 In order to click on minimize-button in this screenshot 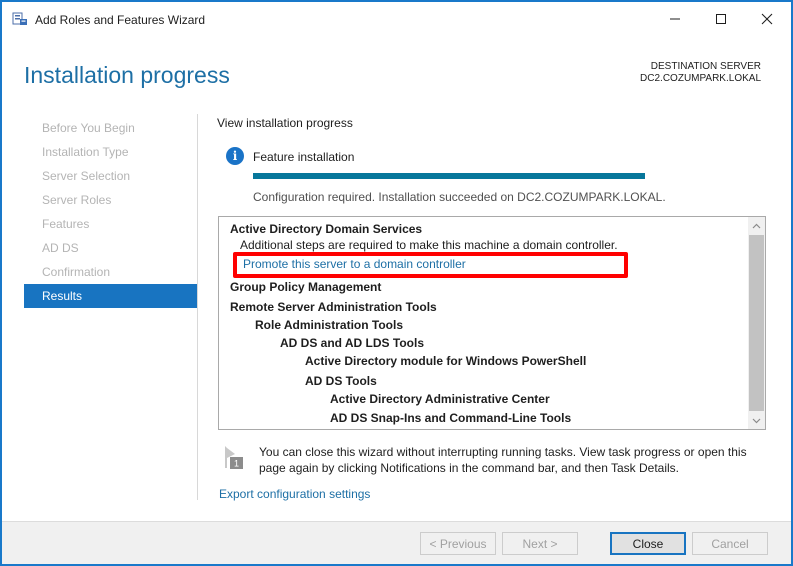, I will do `click(675, 19)`.